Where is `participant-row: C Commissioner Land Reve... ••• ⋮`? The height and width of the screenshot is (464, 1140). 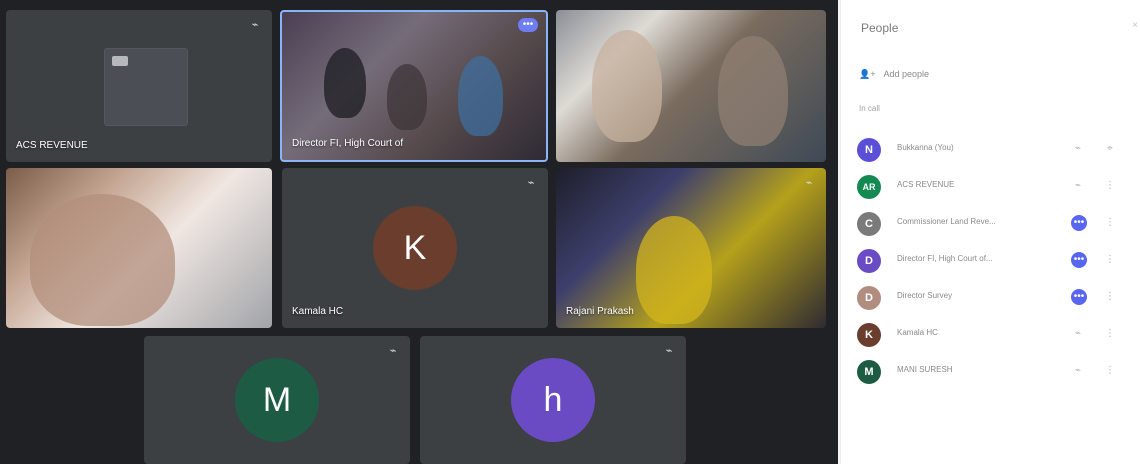
participant-row: C Commissioner Land Reve... ••• ⋮ is located at coordinates (992, 224).